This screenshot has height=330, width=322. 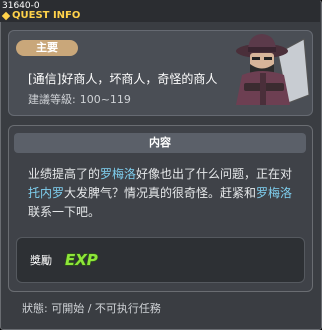 What do you see at coordinates (214, 174) in the screenshot?
I see `desc-segment: 好像也出了什么问题，正在对` at bounding box center [214, 174].